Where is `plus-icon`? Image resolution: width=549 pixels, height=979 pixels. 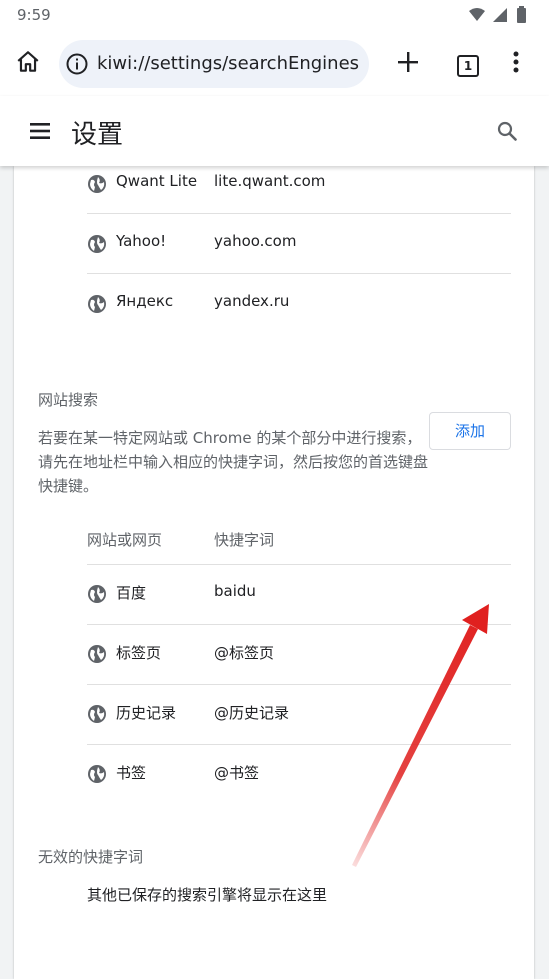
plus-icon is located at coordinates (408, 62).